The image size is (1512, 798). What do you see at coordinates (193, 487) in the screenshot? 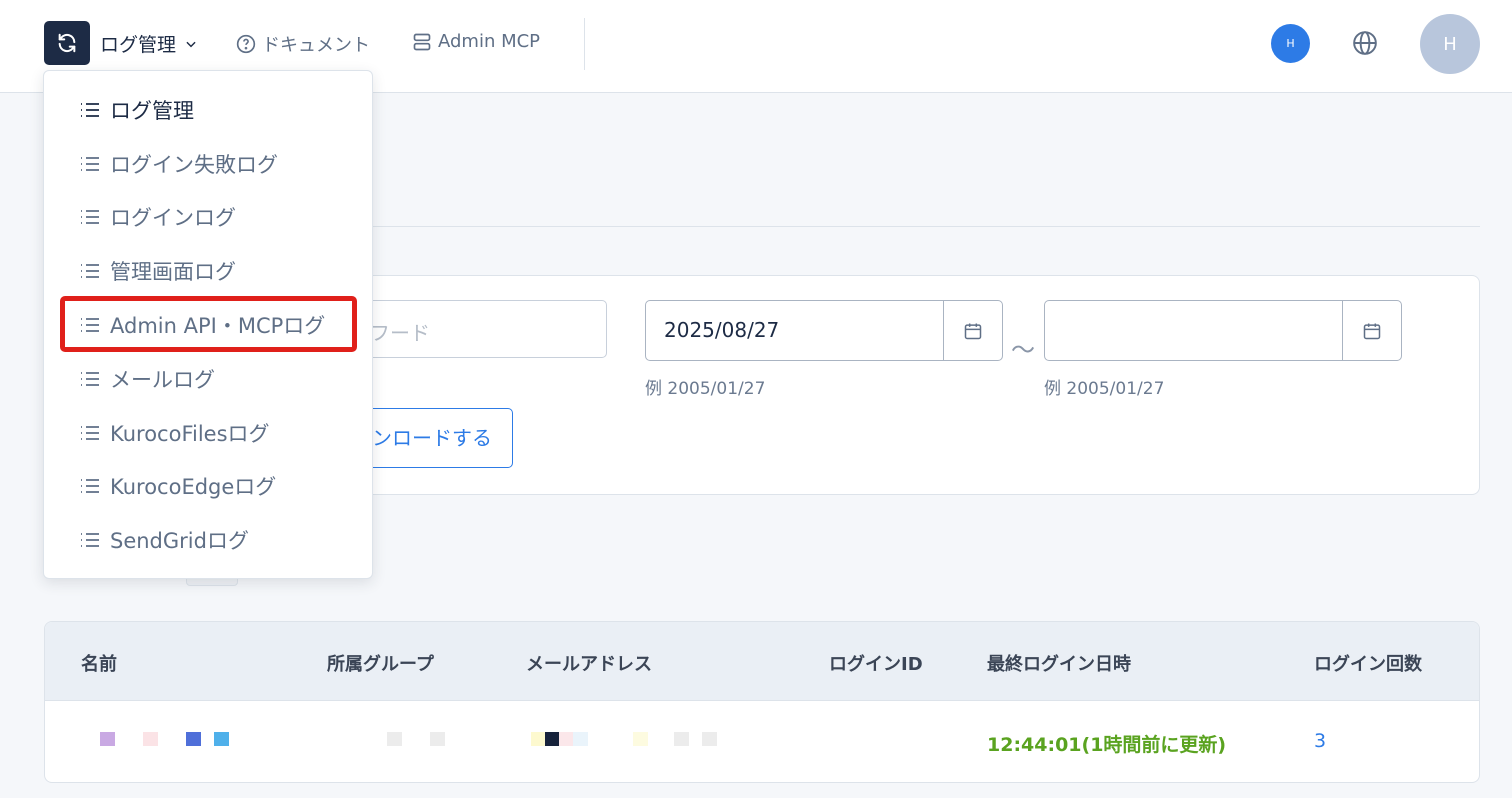
I see `menu-item-label: KurocoEdgeログ` at bounding box center [193, 487].